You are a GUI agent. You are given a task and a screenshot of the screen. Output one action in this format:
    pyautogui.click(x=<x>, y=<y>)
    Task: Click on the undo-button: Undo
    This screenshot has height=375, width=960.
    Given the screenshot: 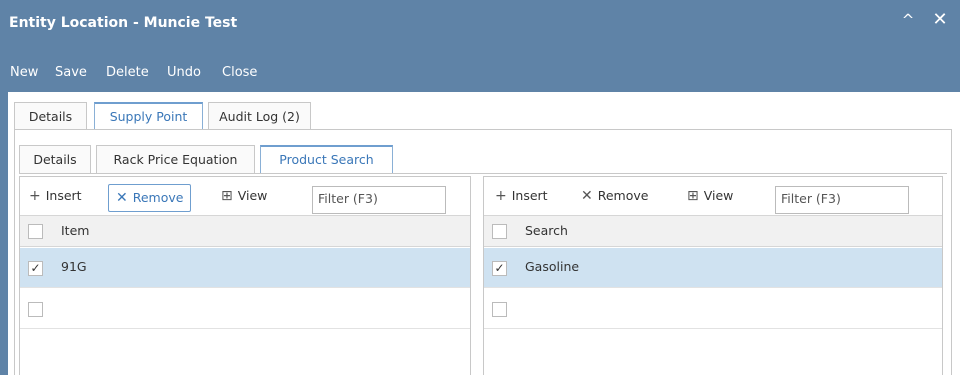 What is the action you would take?
    pyautogui.click(x=184, y=72)
    